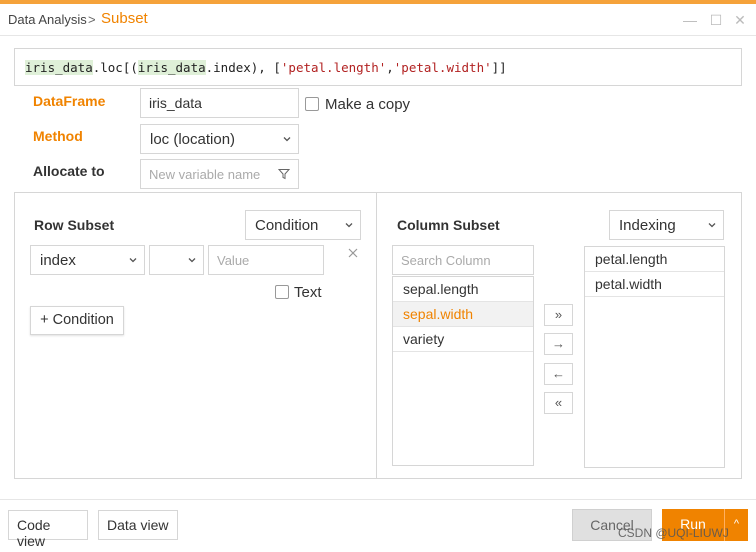  What do you see at coordinates (390, 67) in the screenshot?
I see `code-text: ,` at bounding box center [390, 67].